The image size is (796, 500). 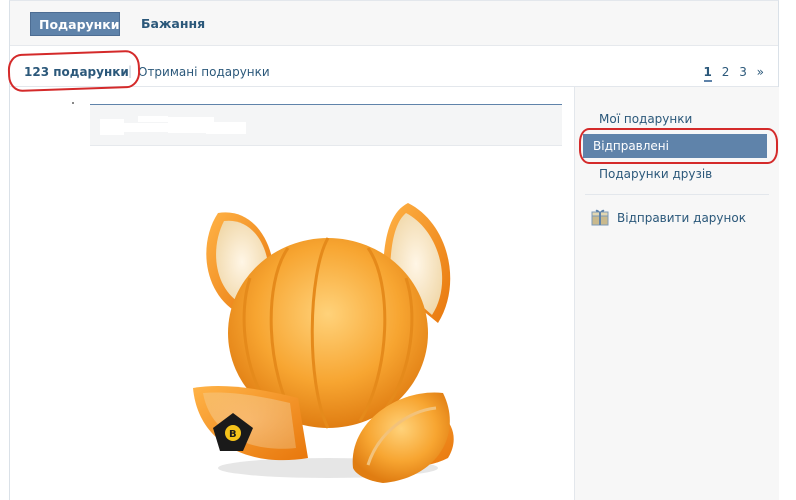 What do you see at coordinates (681, 218) in the screenshot?
I see `send-gift-label: Відправити дарунок` at bounding box center [681, 218].